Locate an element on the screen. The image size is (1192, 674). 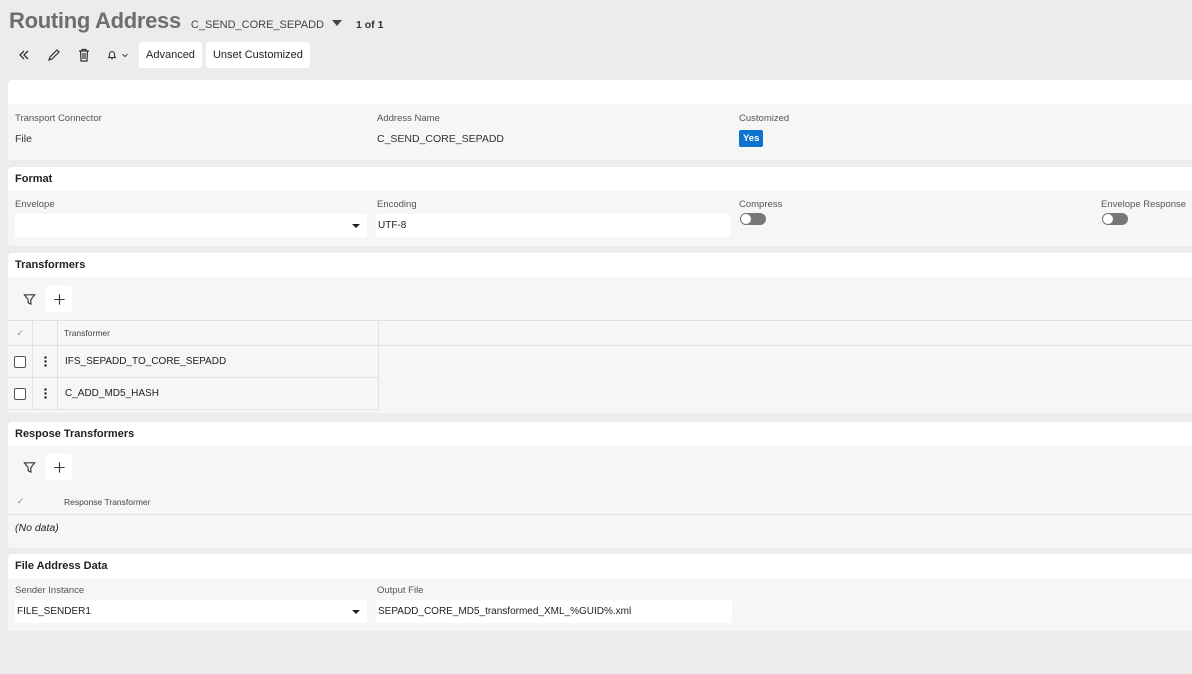
transformers-title: Transformers is located at coordinates (600, 265).